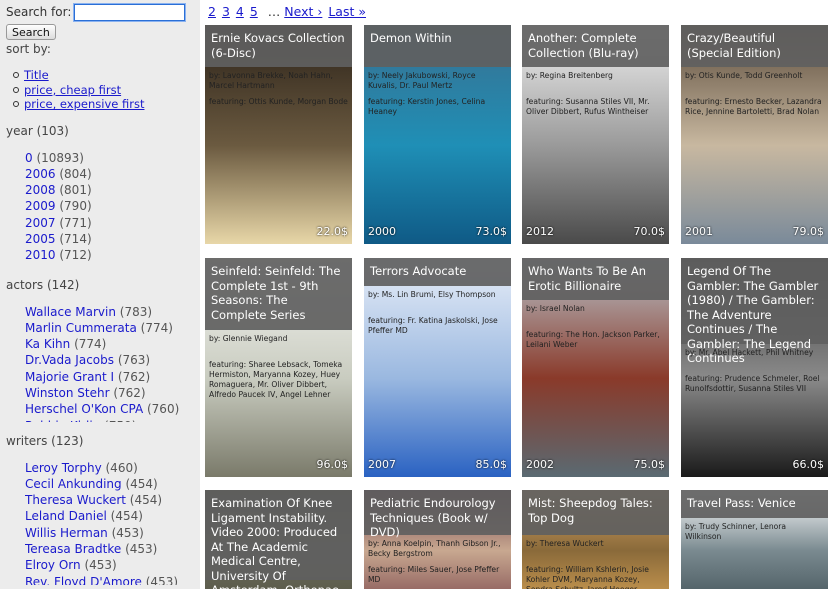 This screenshot has height=589, width=840. Describe the element at coordinates (240, 11) in the screenshot. I see `pagination-page-link: 4` at that location.